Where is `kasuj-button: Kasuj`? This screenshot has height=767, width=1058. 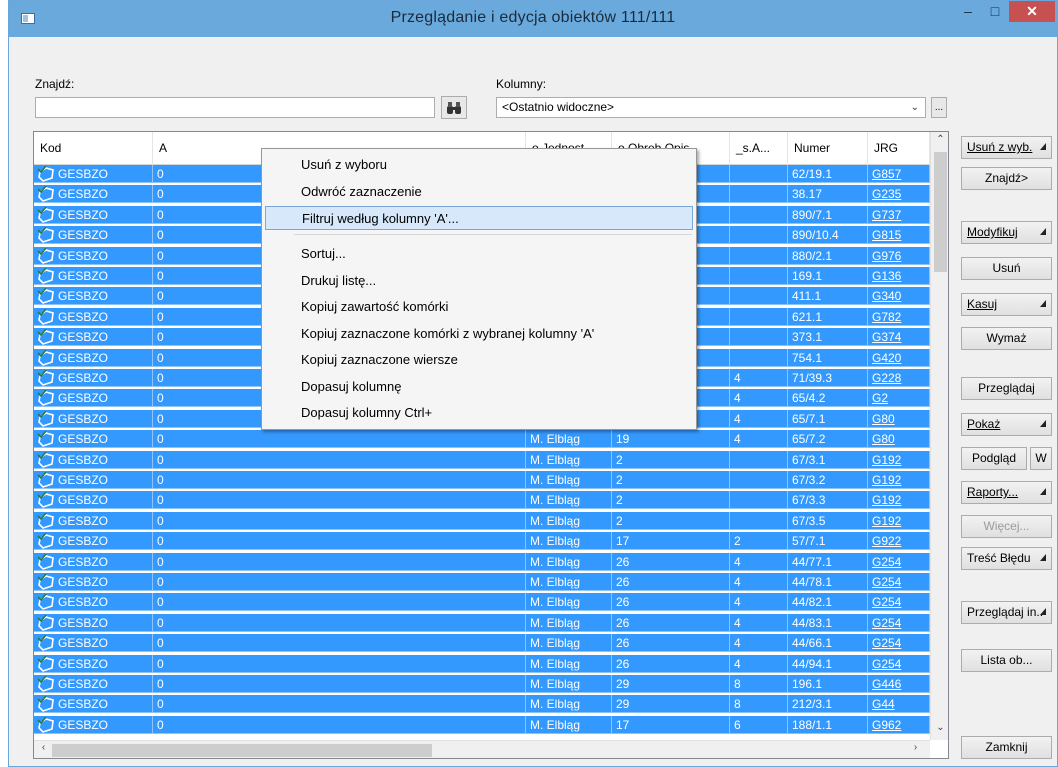
kasuj-button: Kasuj is located at coordinates (1006, 304).